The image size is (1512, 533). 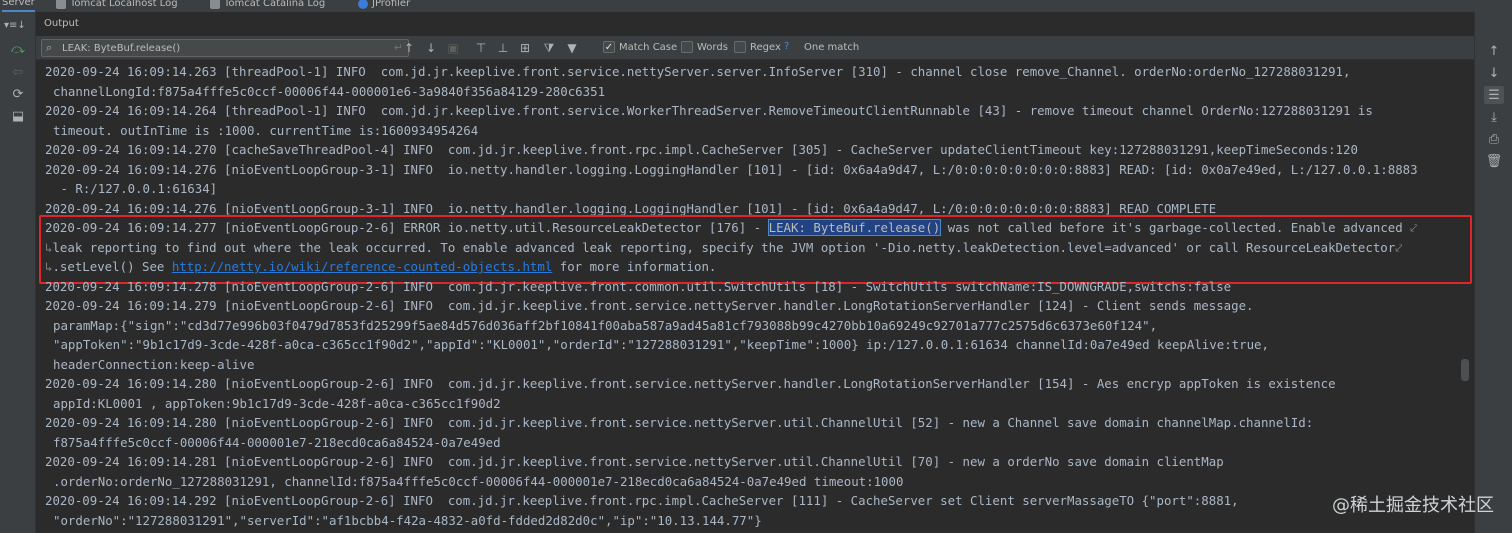 I want to click on filter-icon: ⧩, so click(x=549, y=48).